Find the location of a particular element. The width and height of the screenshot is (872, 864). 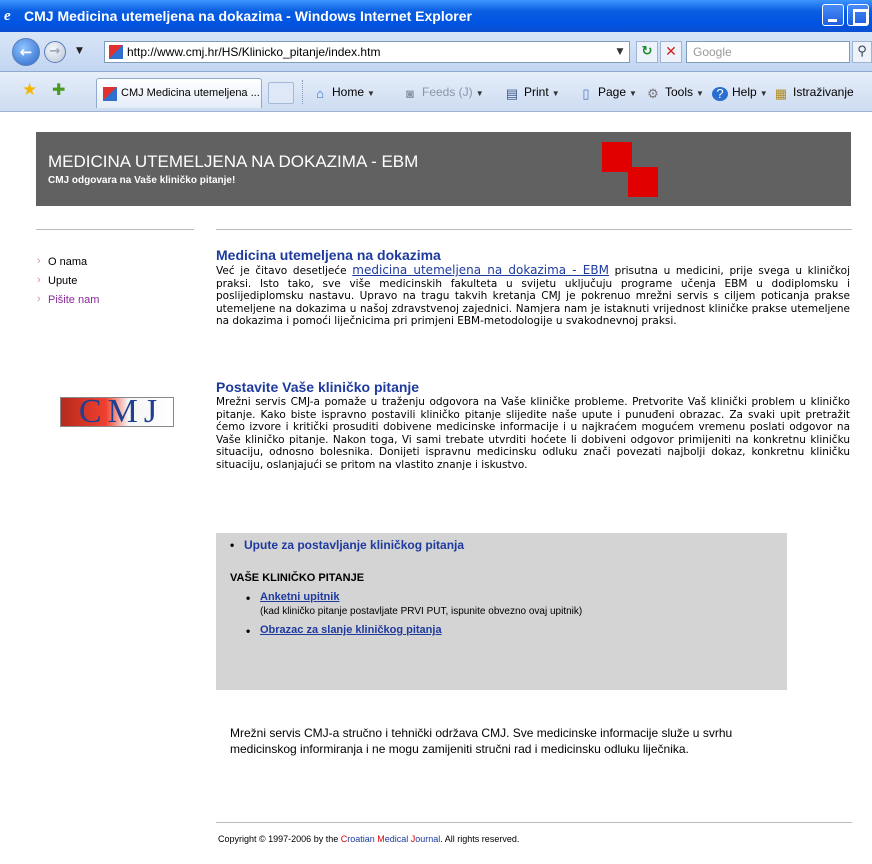

feeds-label: Feeds (J) is located at coordinates (447, 92).